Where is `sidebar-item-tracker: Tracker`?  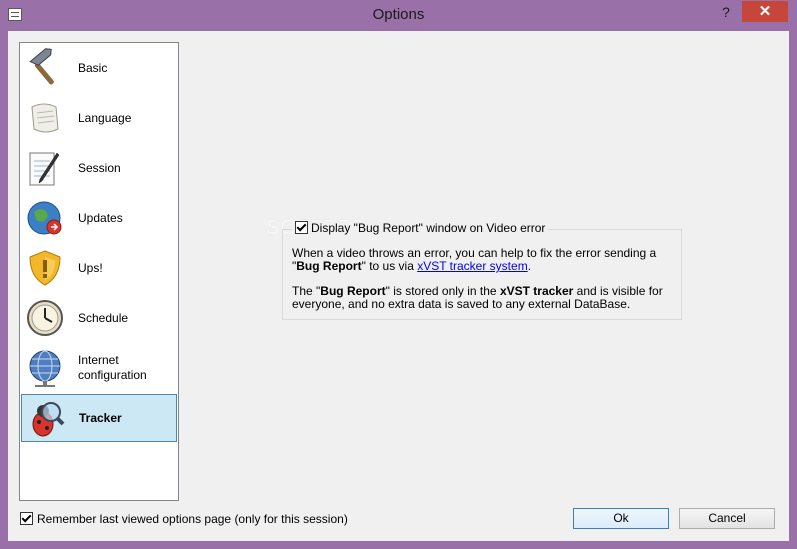 sidebar-item-tracker: Tracker is located at coordinates (99, 418).